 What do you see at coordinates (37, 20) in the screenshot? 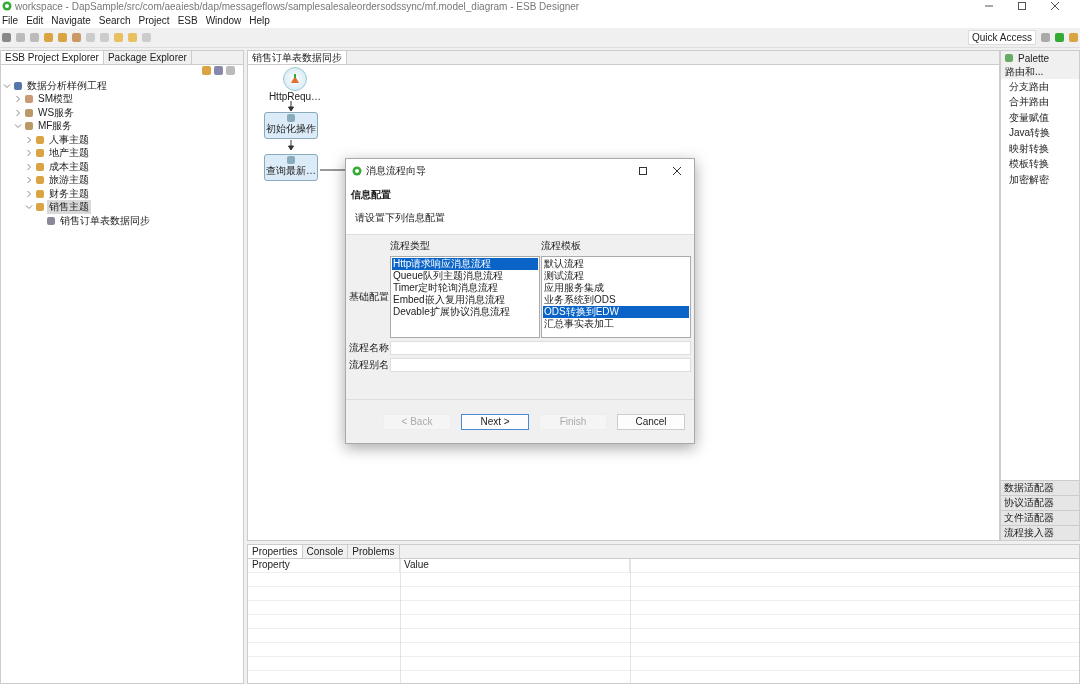
I see `menu-item: Edit` at bounding box center [37, 20].